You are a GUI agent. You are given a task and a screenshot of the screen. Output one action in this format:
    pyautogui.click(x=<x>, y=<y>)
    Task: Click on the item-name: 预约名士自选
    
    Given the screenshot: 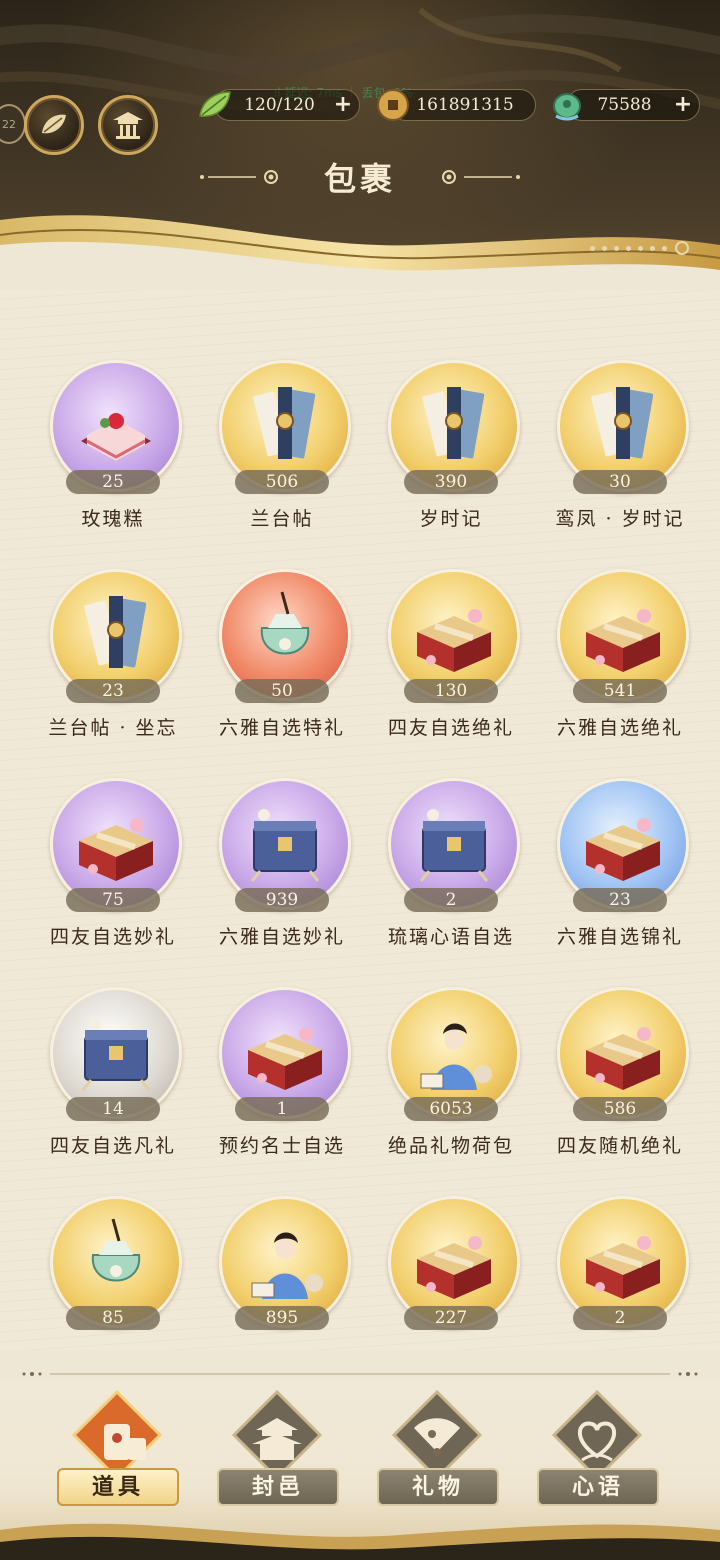 What is the action you would take?
    pyautogui.click(x=281, y=1146)
    